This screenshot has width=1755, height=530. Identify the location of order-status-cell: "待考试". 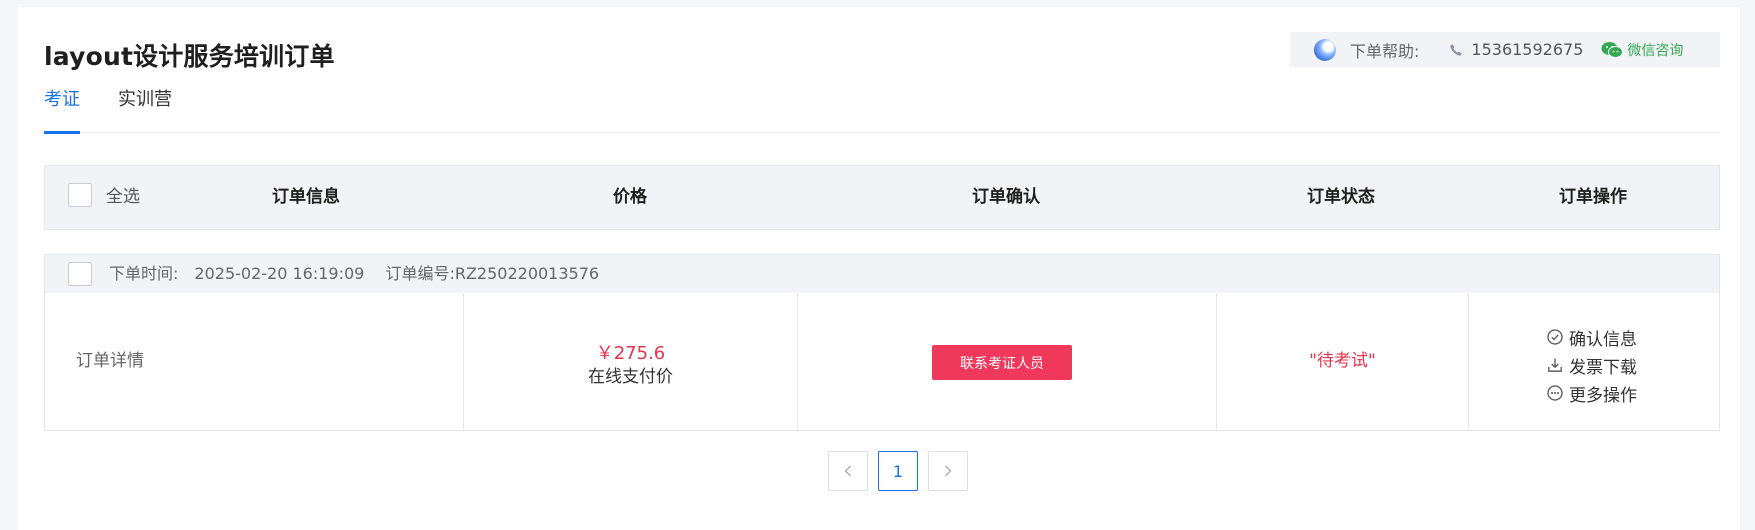
(1343, 361).